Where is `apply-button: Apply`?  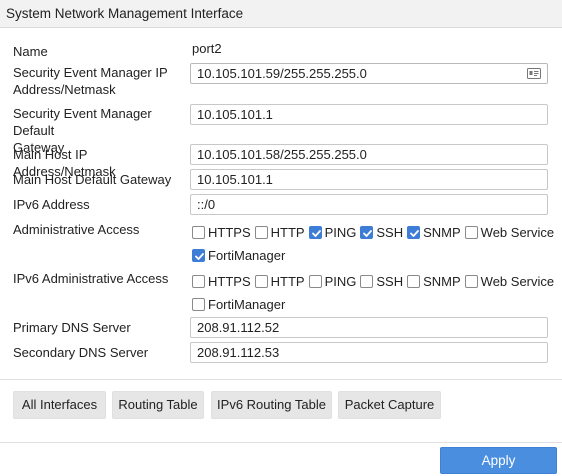 apply-button: Apply is located at coordinates (498, 460).